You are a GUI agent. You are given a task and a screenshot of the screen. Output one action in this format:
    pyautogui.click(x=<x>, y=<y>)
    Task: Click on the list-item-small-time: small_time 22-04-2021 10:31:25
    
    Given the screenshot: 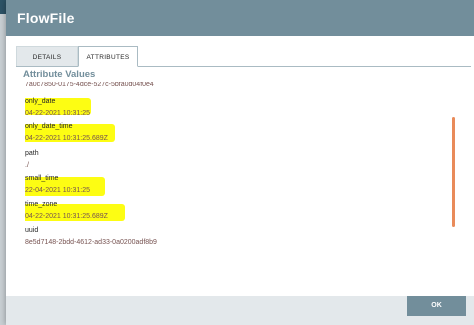 What is the action you would take?
    pyautogui.click(x=57, y=184)
    